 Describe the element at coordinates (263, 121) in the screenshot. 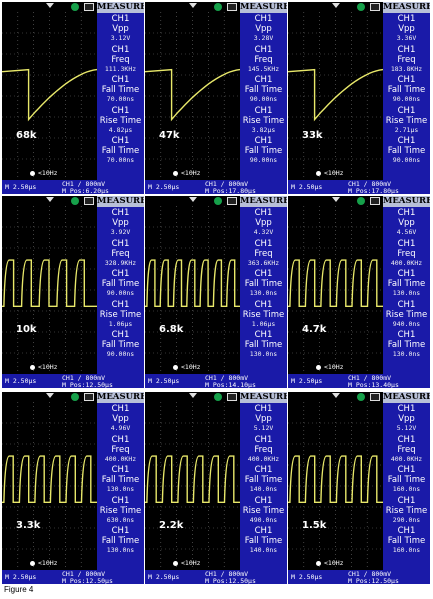

I see `measurement-cell: CH1 Rise Time 3.82µs` at that location.